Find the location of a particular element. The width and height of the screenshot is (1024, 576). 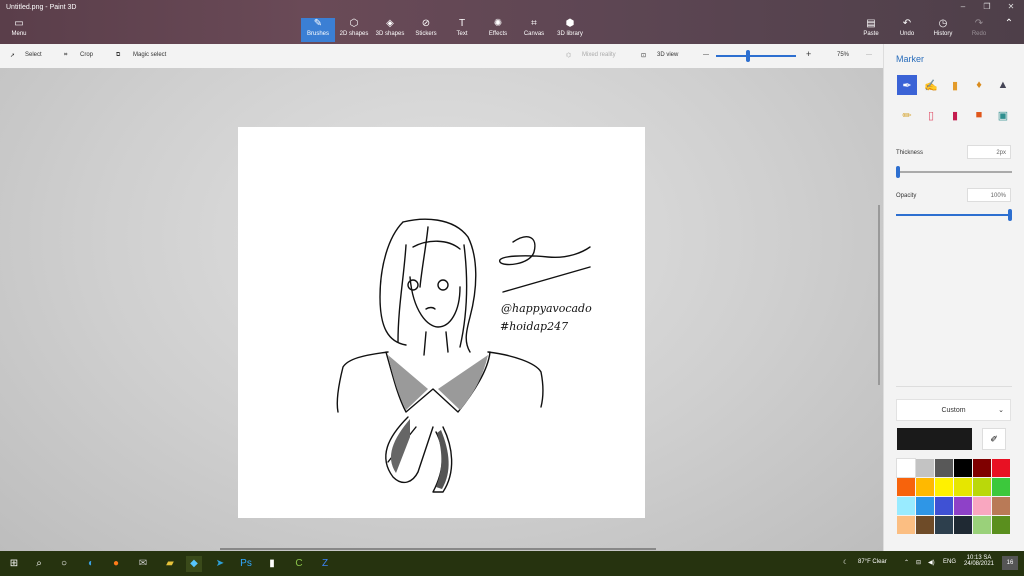

camtasia-app: C is located at coordinates (299, 564).